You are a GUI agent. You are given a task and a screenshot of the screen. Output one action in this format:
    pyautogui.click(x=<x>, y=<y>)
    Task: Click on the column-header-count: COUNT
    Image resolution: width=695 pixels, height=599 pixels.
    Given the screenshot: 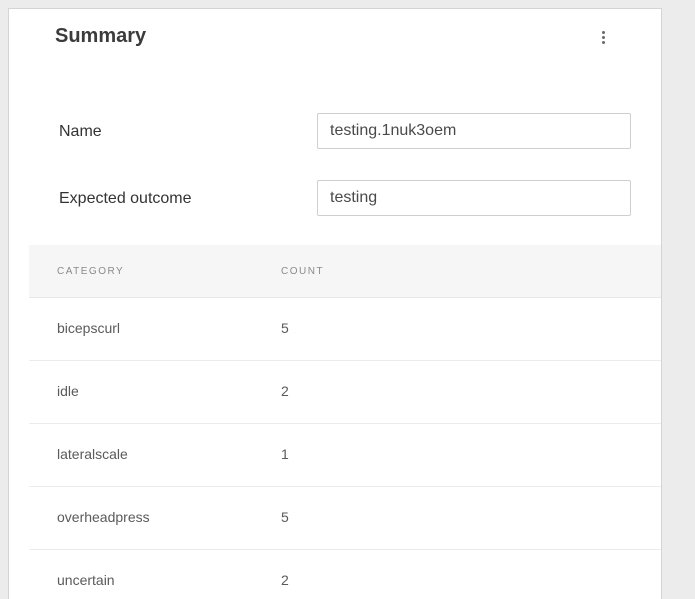 What is the action you would take?
    pyautogui.click(x=302, y=271)
    